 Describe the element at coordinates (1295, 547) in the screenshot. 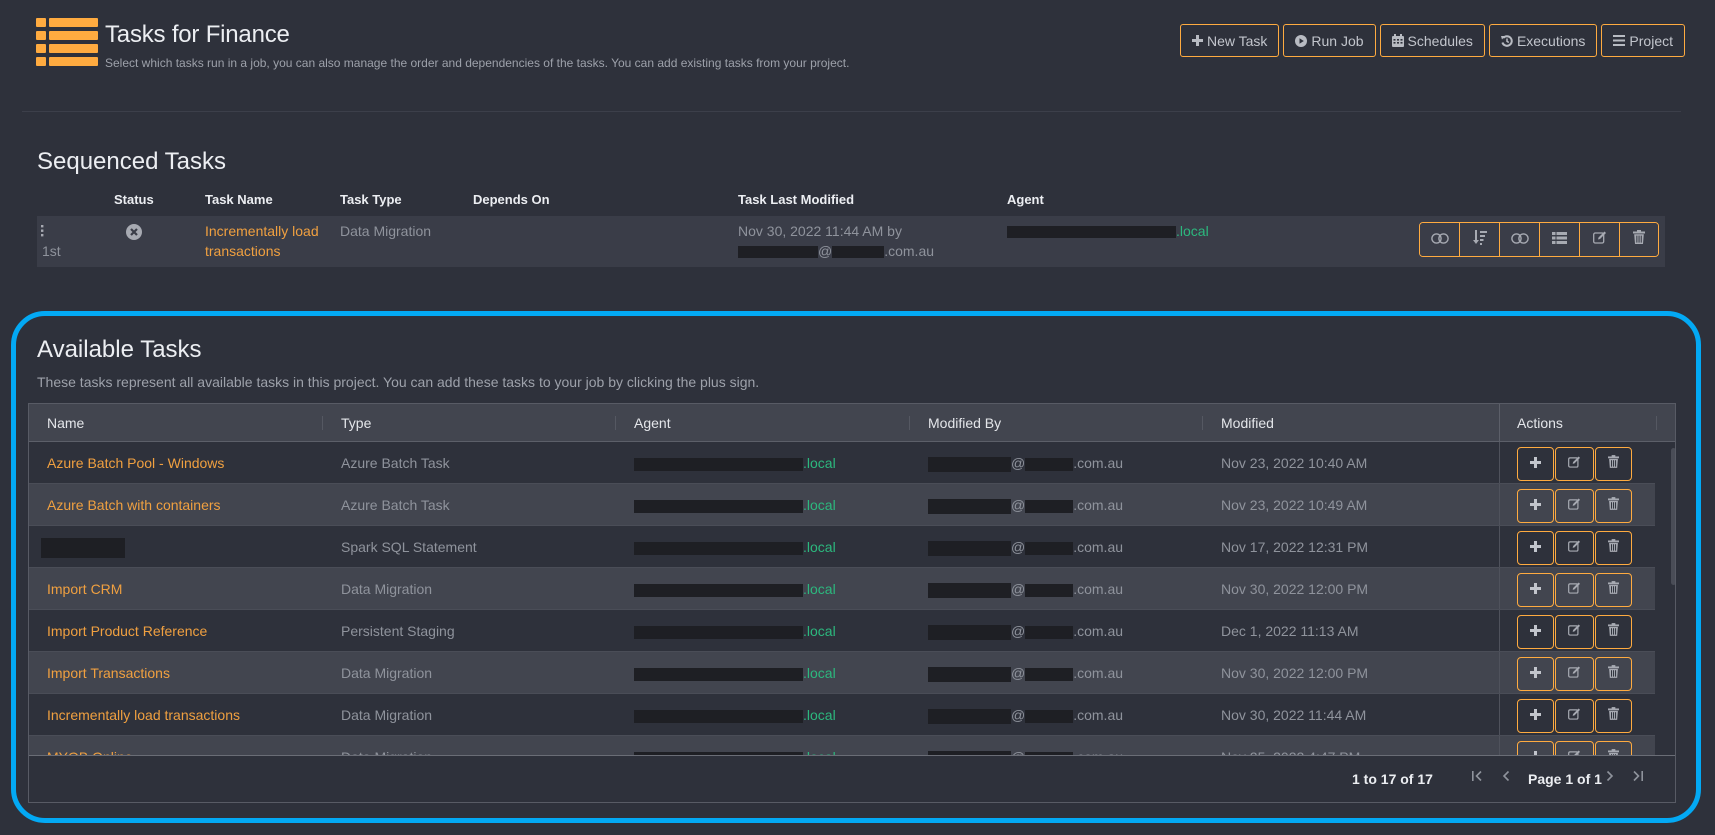

I see `task-modified: Nov 17, 2022 12:31 PM` at that location.